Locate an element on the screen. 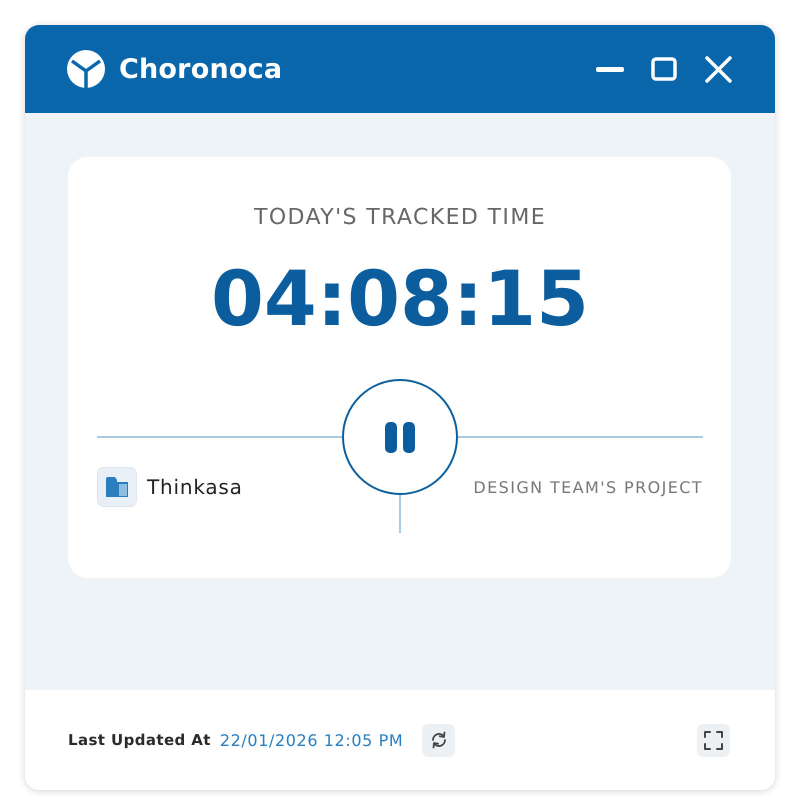 The image size is (800, 812). minimize-icon is located at coordinates (610, 69).